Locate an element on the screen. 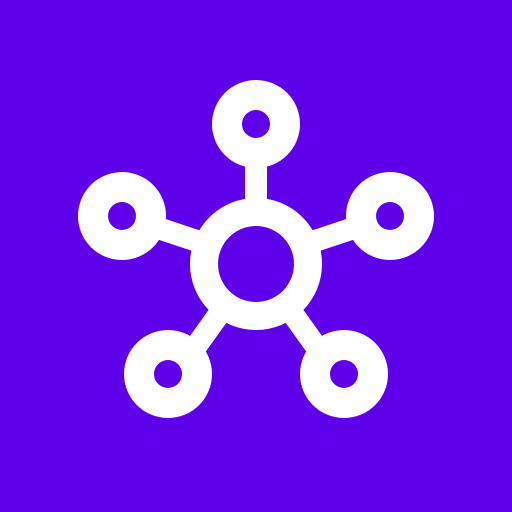 The image size is (512, 512). node-right is located at coordinates (390, 216).